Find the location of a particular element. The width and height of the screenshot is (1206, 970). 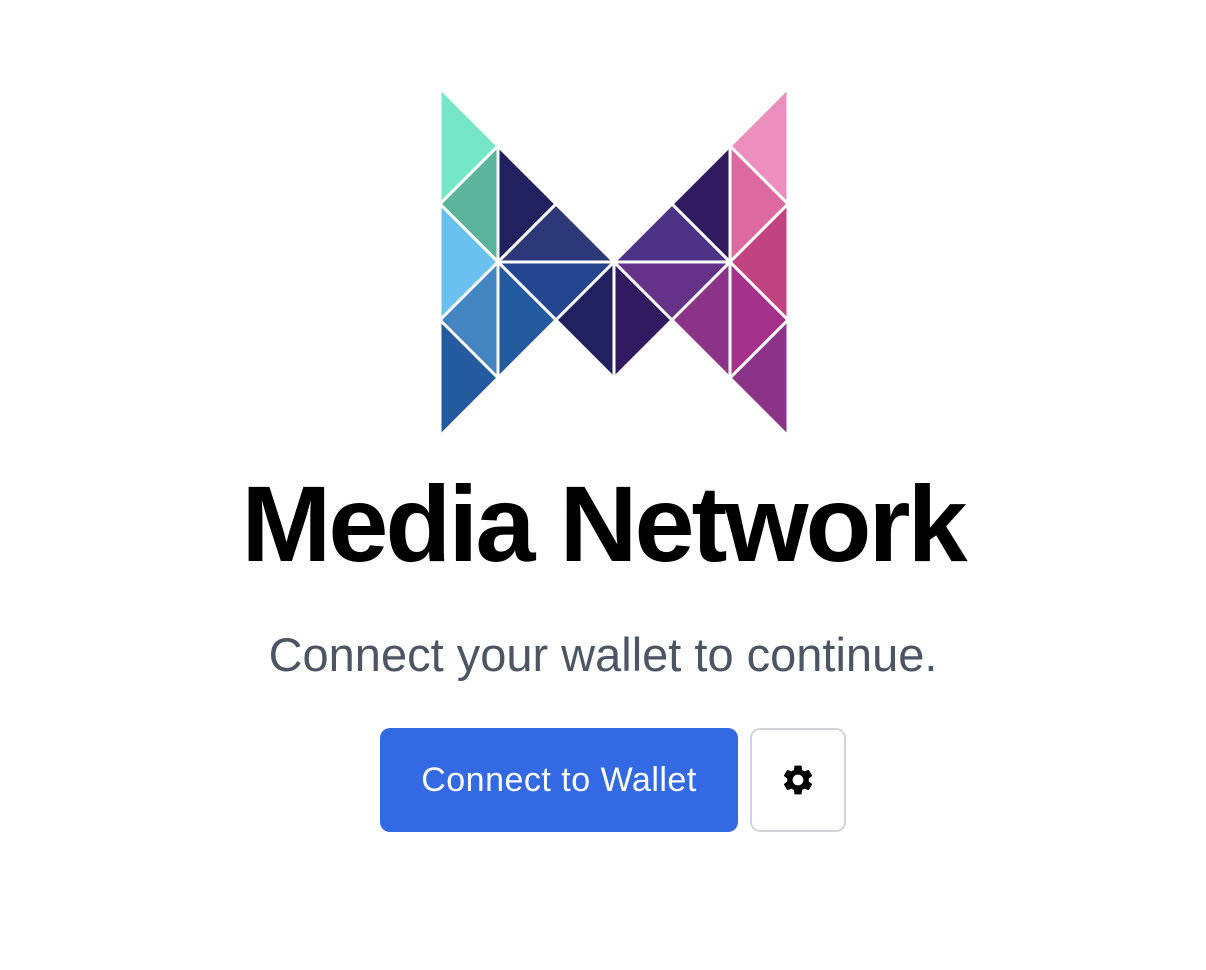

action-bar: Connect to Wallet is located at coordinates (613, 780).